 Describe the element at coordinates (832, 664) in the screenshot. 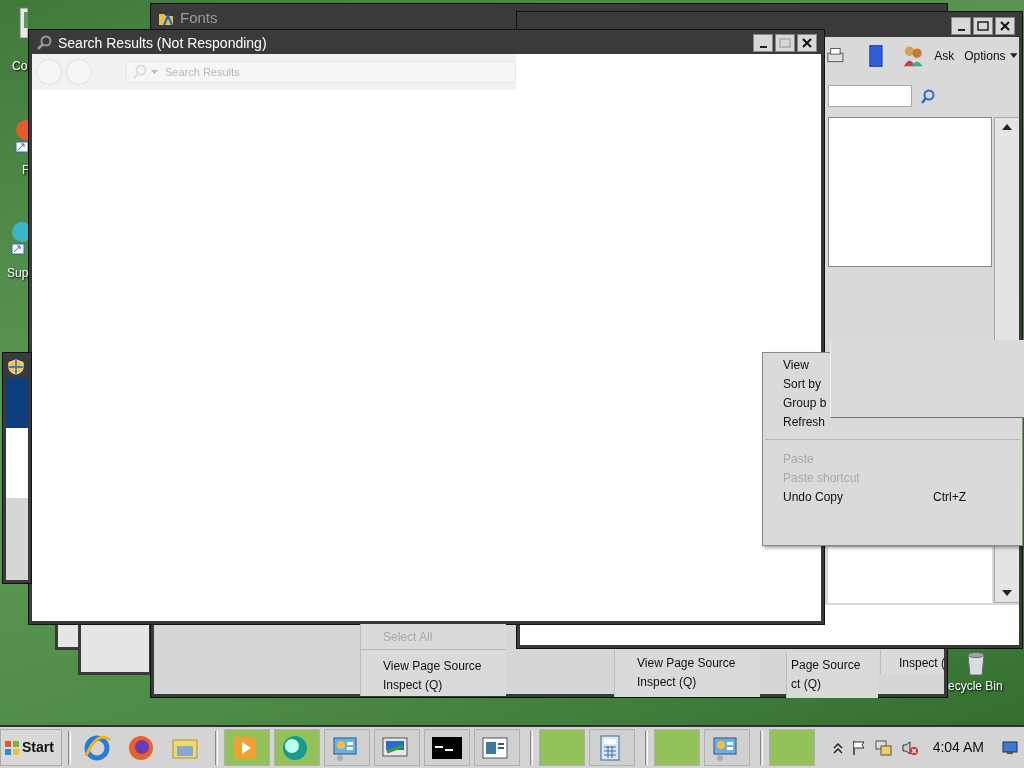

I see `menu-item: Page Source` at that location.